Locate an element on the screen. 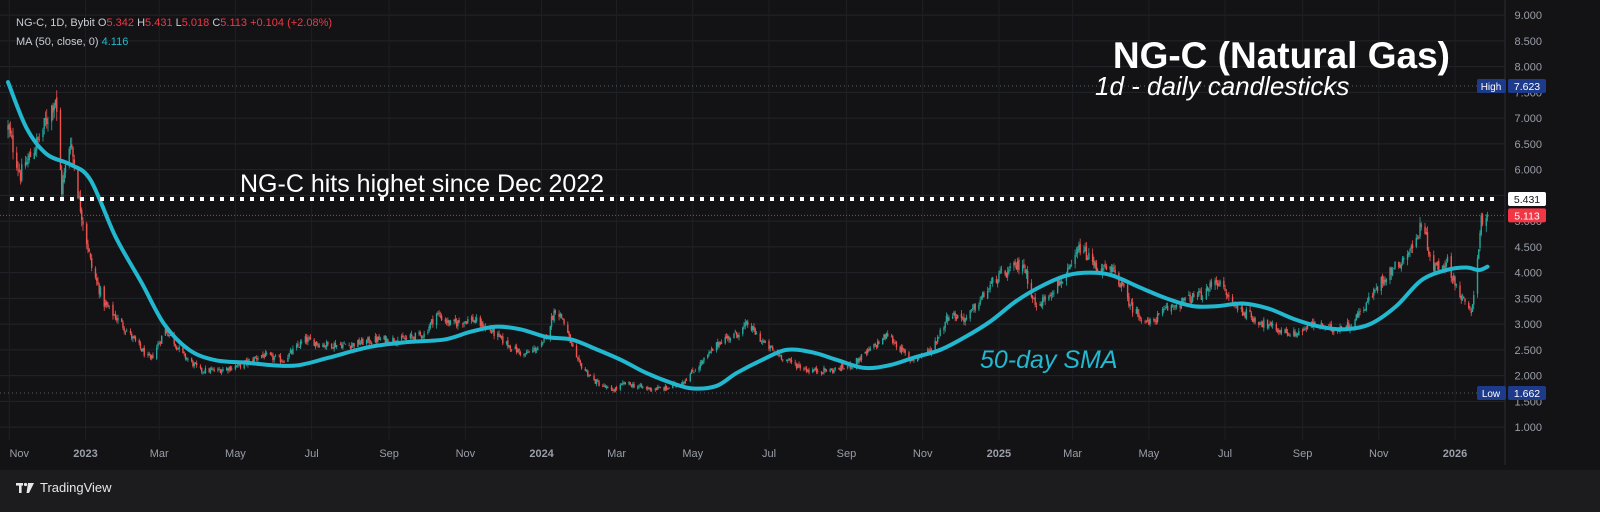 The height and width of the screenshot is (512, 1600). tradingview-logo: TradingView is located at coordinates (64, 487).